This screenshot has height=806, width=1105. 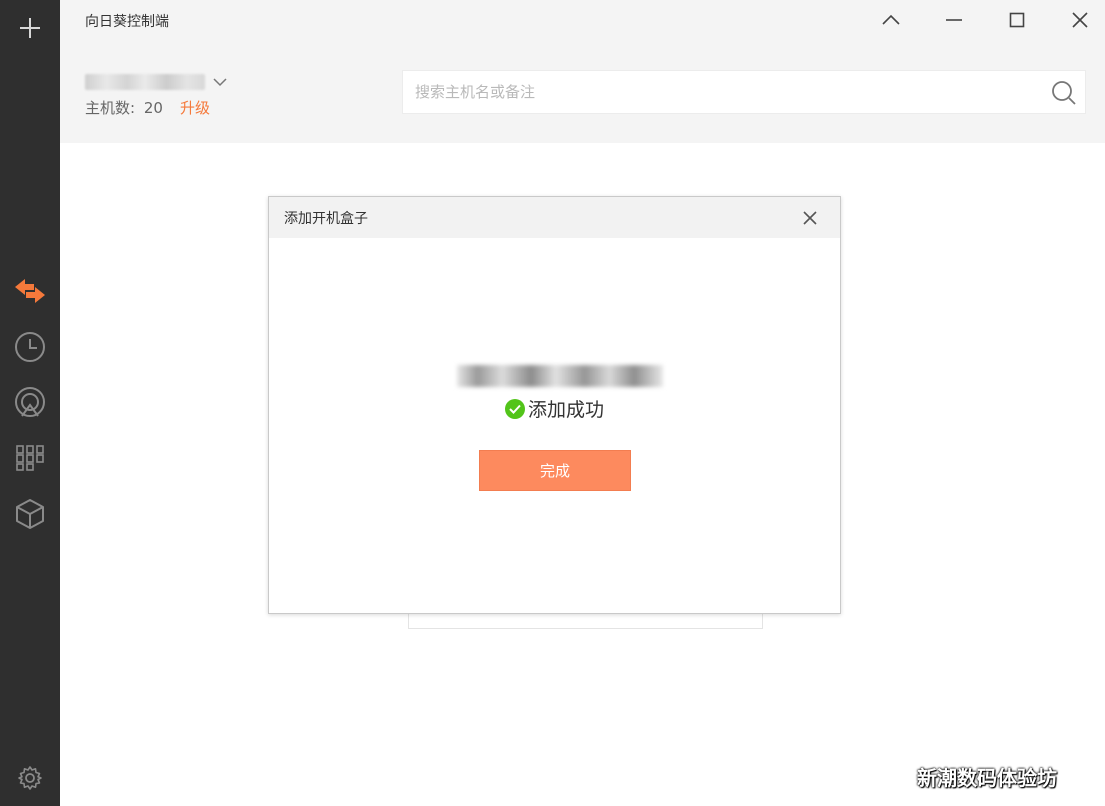 What do you see at coordinates (987, 778) in the screenshot?
I see `watermark: 新潮数码体验坊` at bounding box center [987, 778].